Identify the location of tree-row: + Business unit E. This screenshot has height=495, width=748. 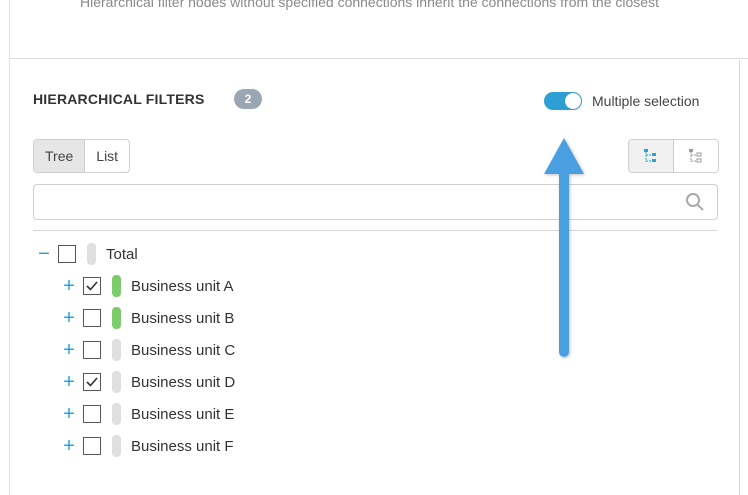
(147, 414).